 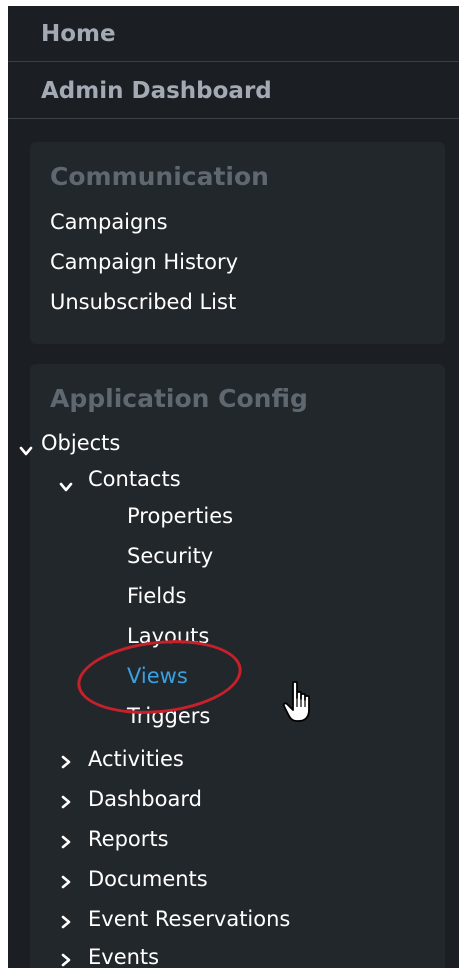 What do you see at coordinates (136, 759) in the screenshot?
I see `tree-item-activities: Activities` at bounding box center [136, 759].